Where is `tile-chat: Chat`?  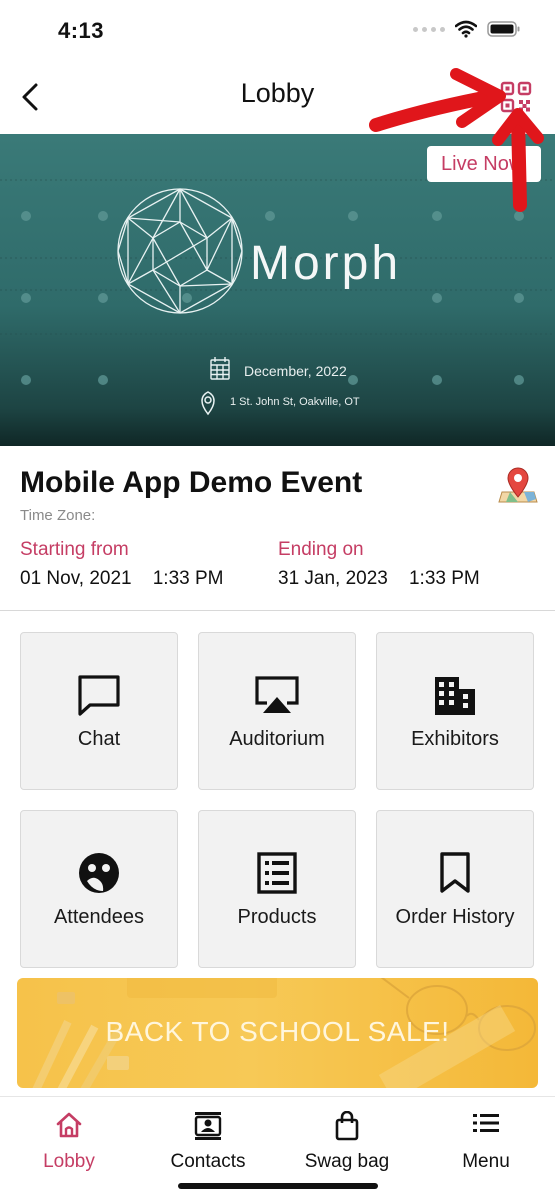
tile-chat: Chat is located at coordinates (99, 711).